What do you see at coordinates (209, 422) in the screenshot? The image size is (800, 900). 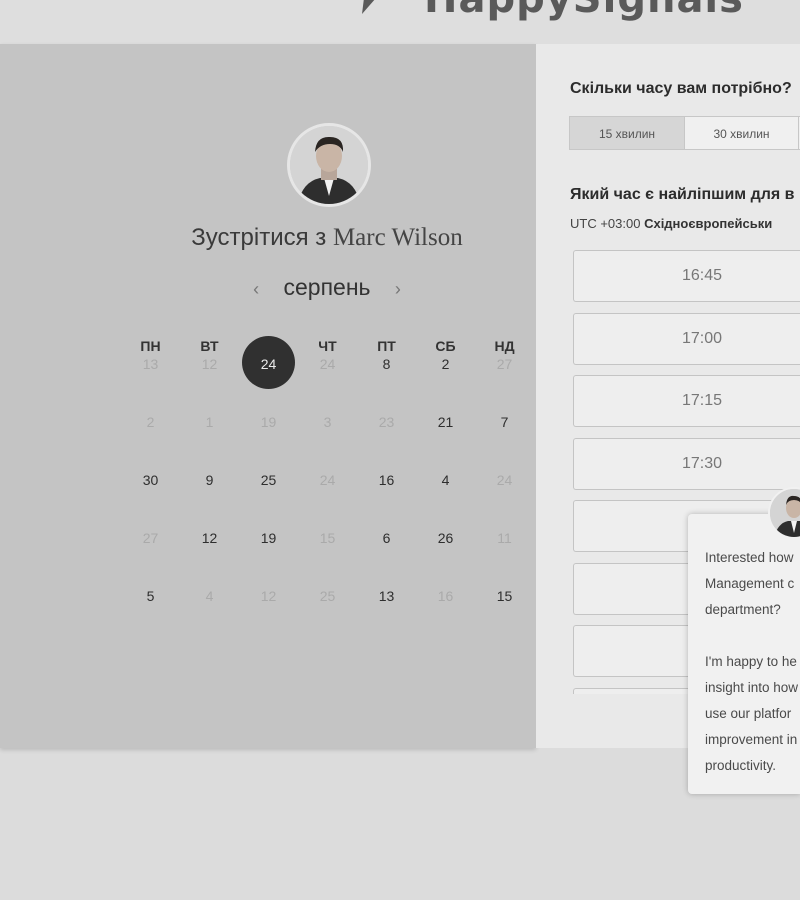 I see `calendar-day-number: 1` at bounding box center [209, 422].